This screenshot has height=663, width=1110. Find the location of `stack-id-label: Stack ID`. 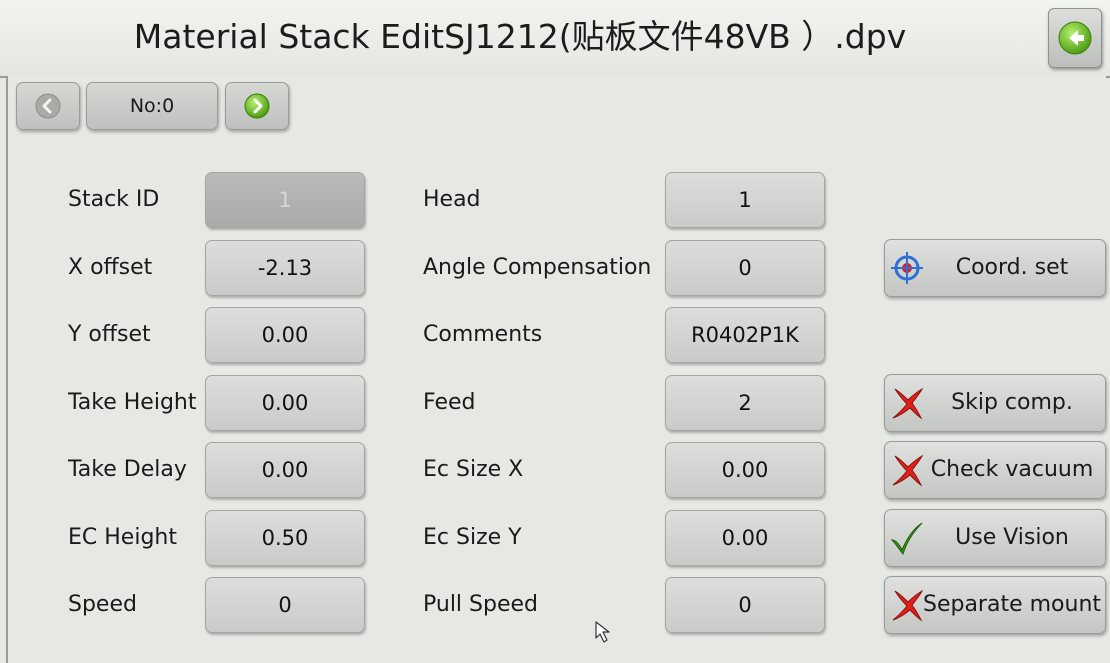

stack-id-label: Stack ID is located at coordinates (114, 199).